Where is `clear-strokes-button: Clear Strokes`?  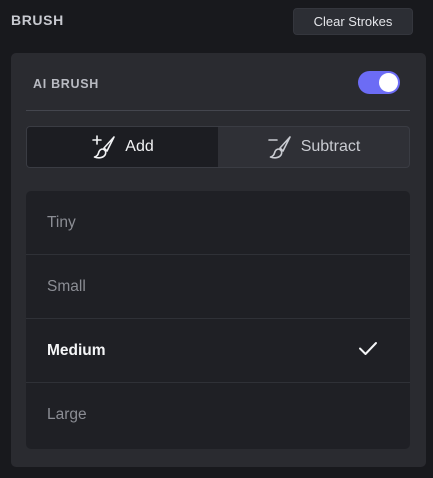
clear-strokes-button: Clear Strokes is located at coordinates (353, 21).